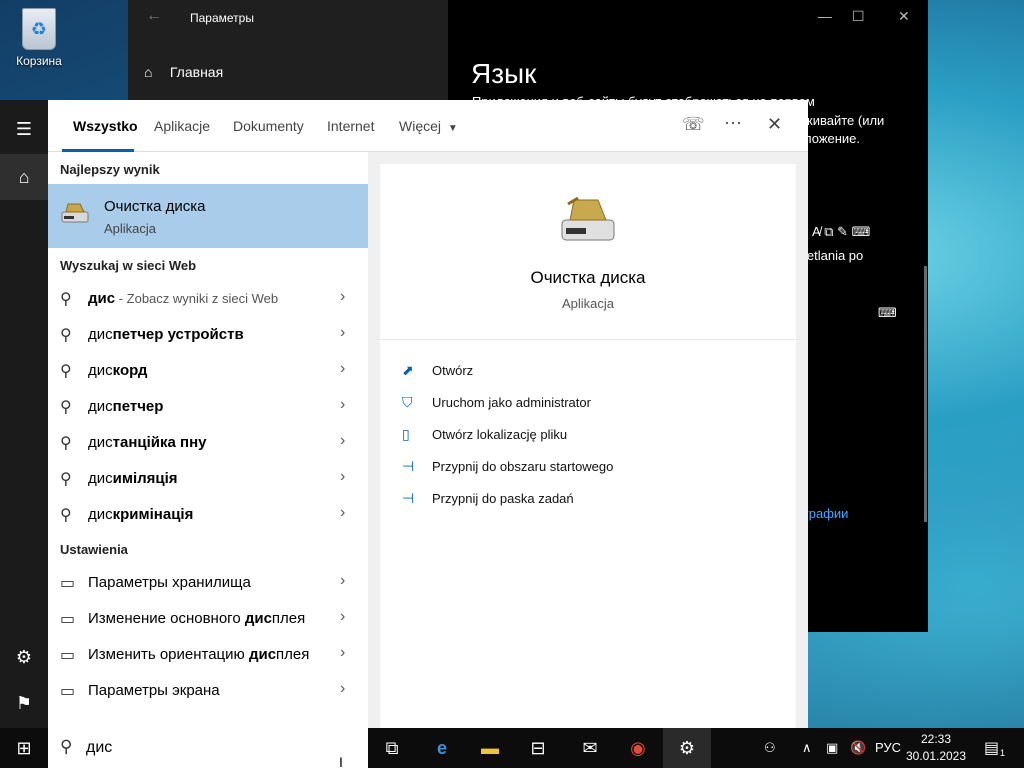  Describe the element at coordinates (503, 498) in the screenshot. I see `action-pin-to-taskbar-label: Przypnij do paska zadań` at that location.